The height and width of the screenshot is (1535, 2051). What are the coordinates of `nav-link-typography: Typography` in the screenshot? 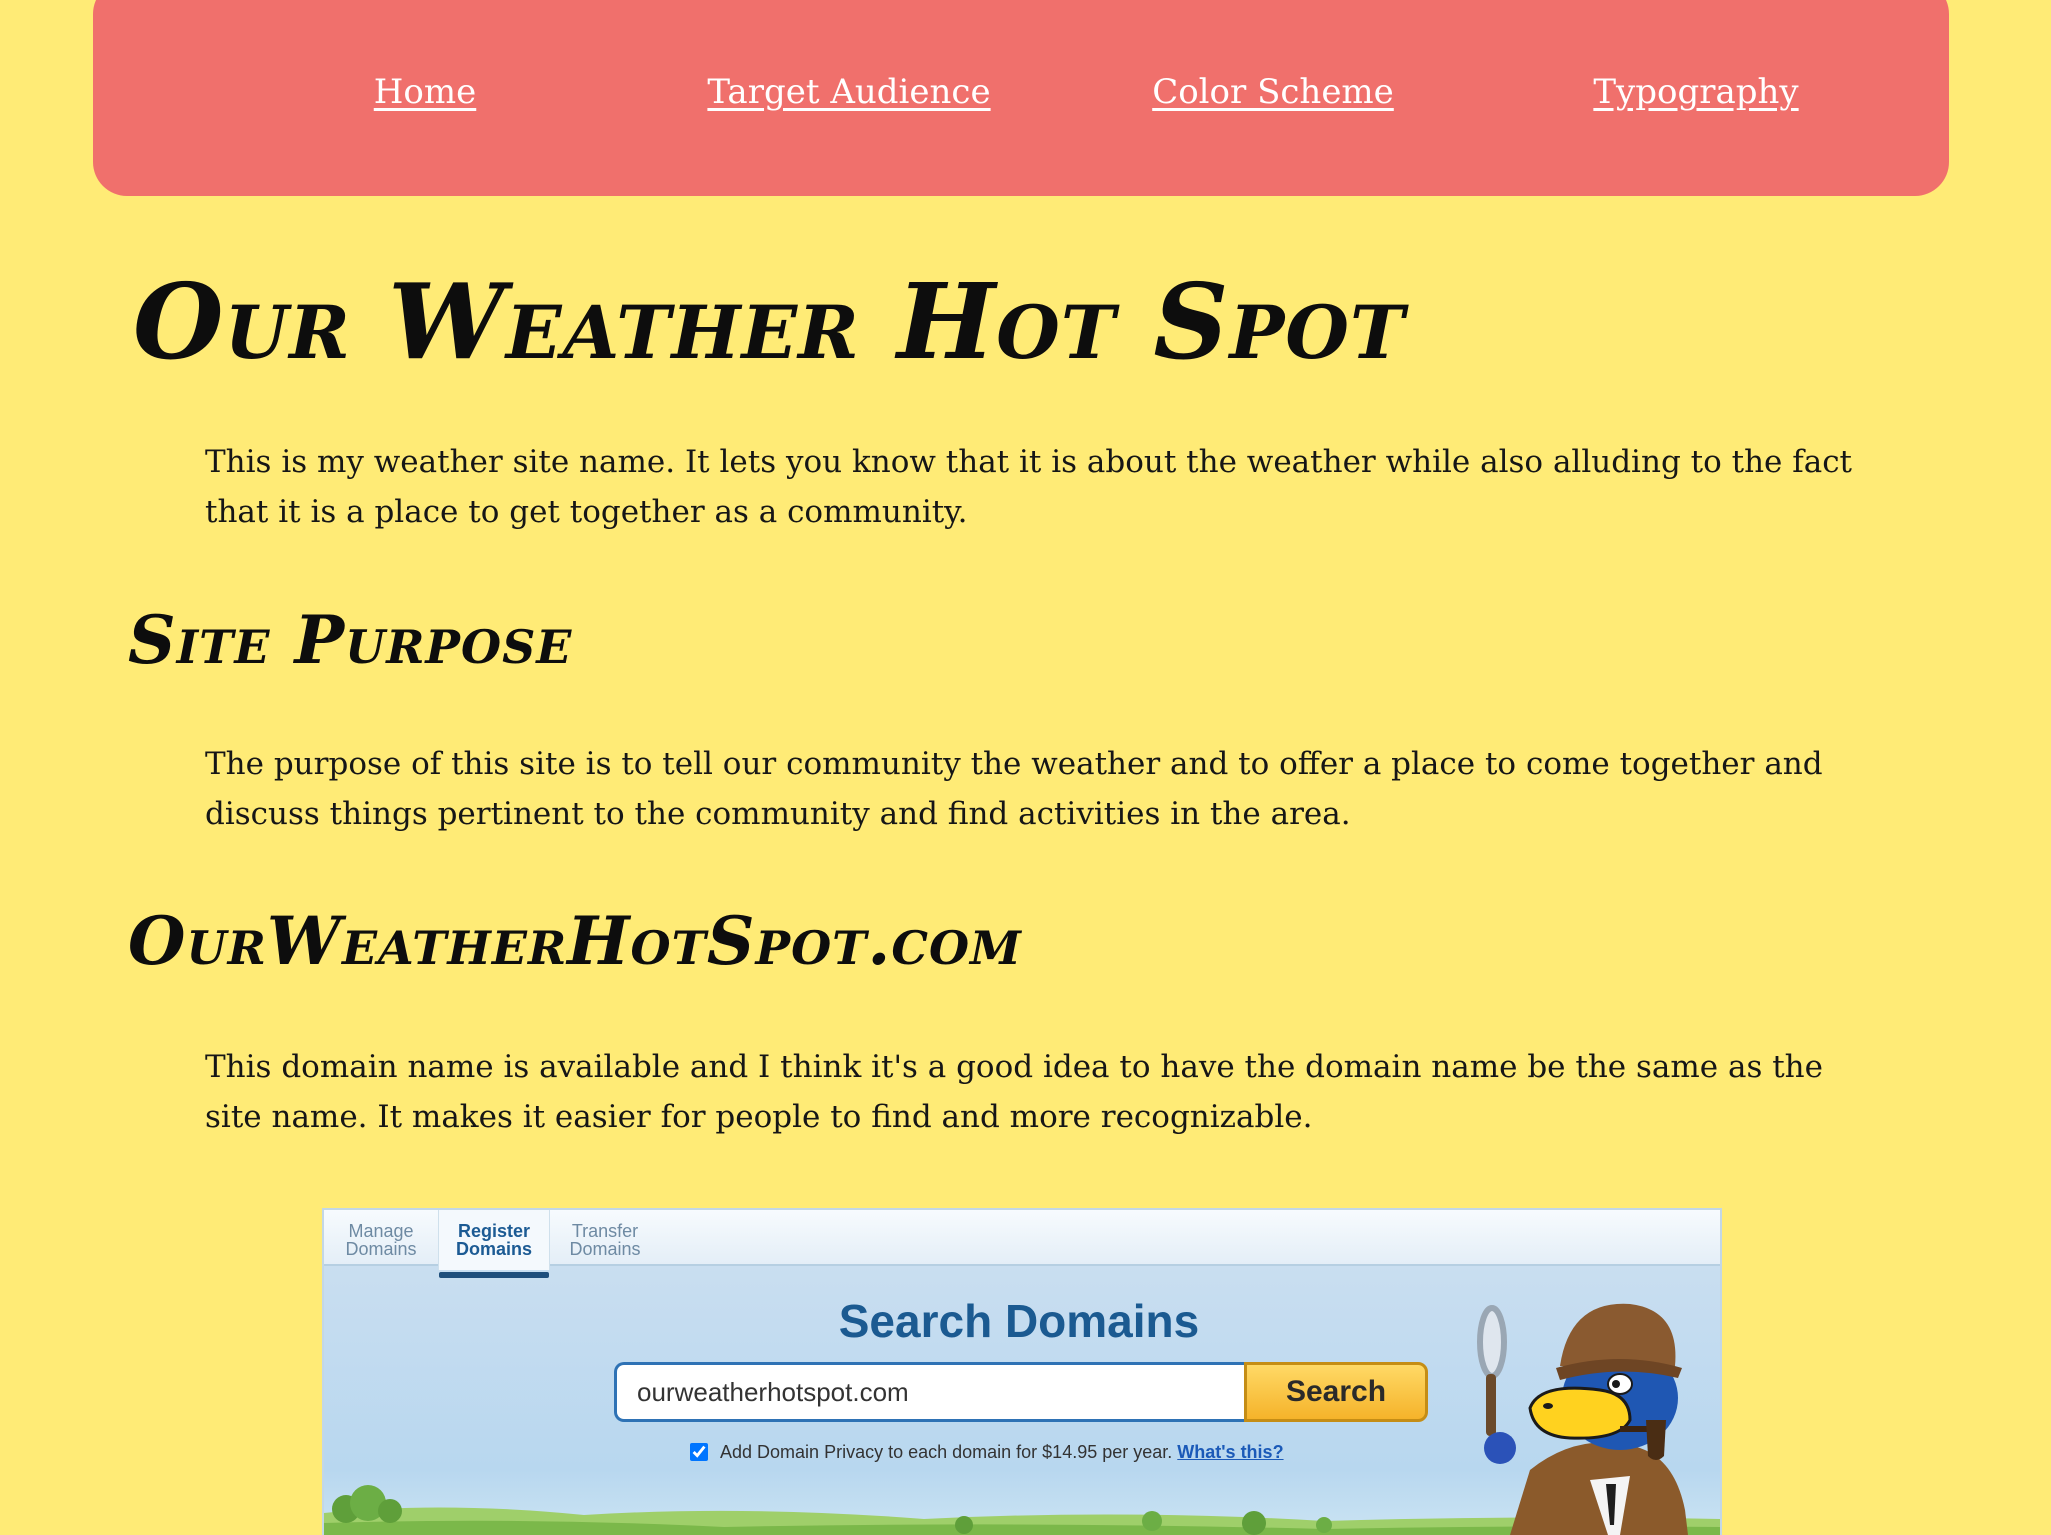 It's located at (1695, 92).